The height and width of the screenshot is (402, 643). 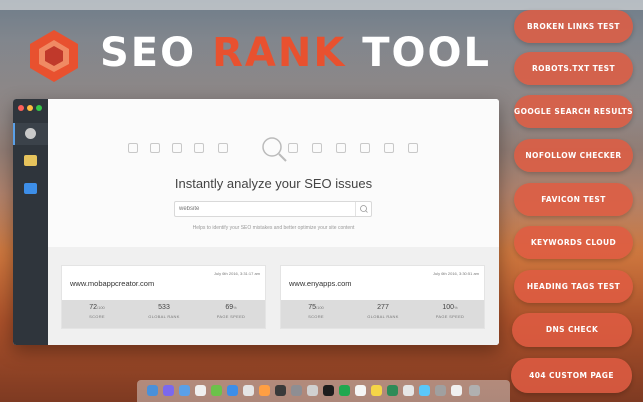 What do you see at coordinates (450, 311) in the screenshot?
I see `stat-page-speed: 100% PAGE SPEED` at bounding box center [450, 311].